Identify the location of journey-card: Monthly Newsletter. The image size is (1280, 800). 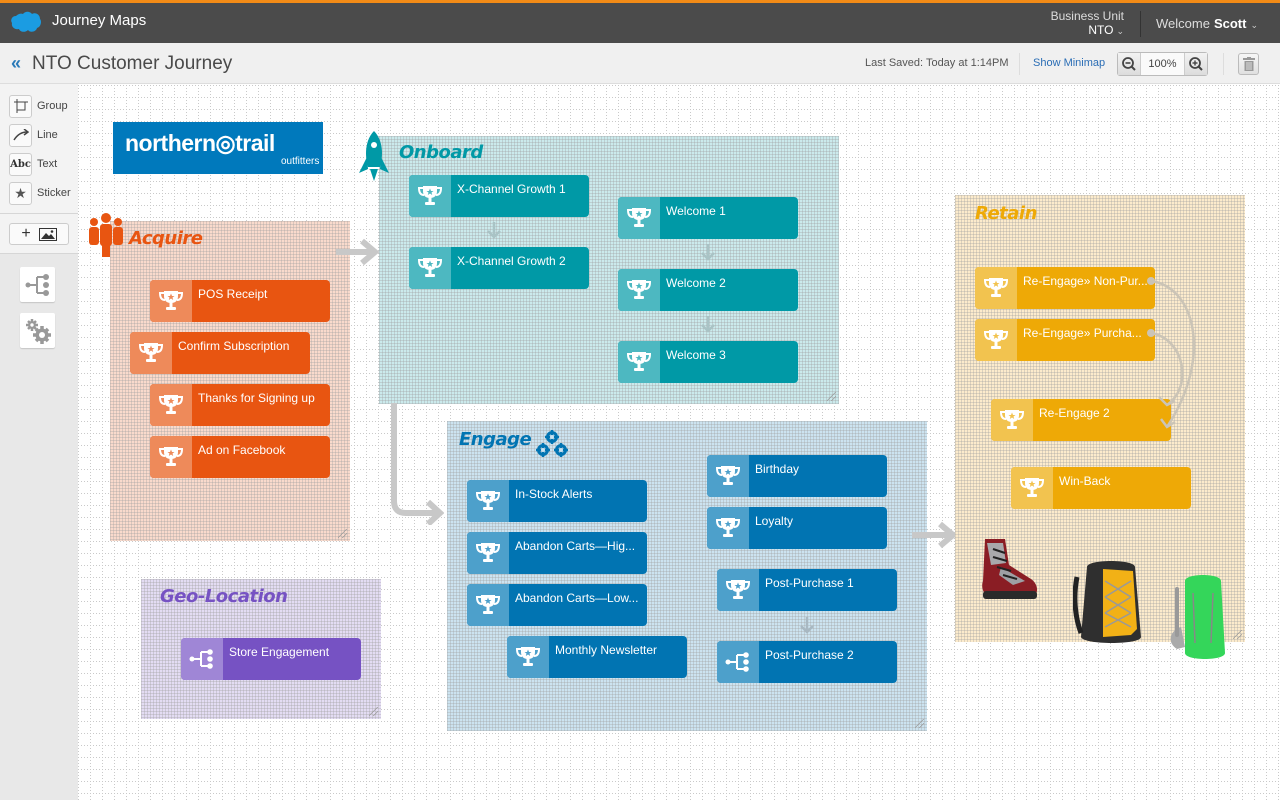
(597, 657).